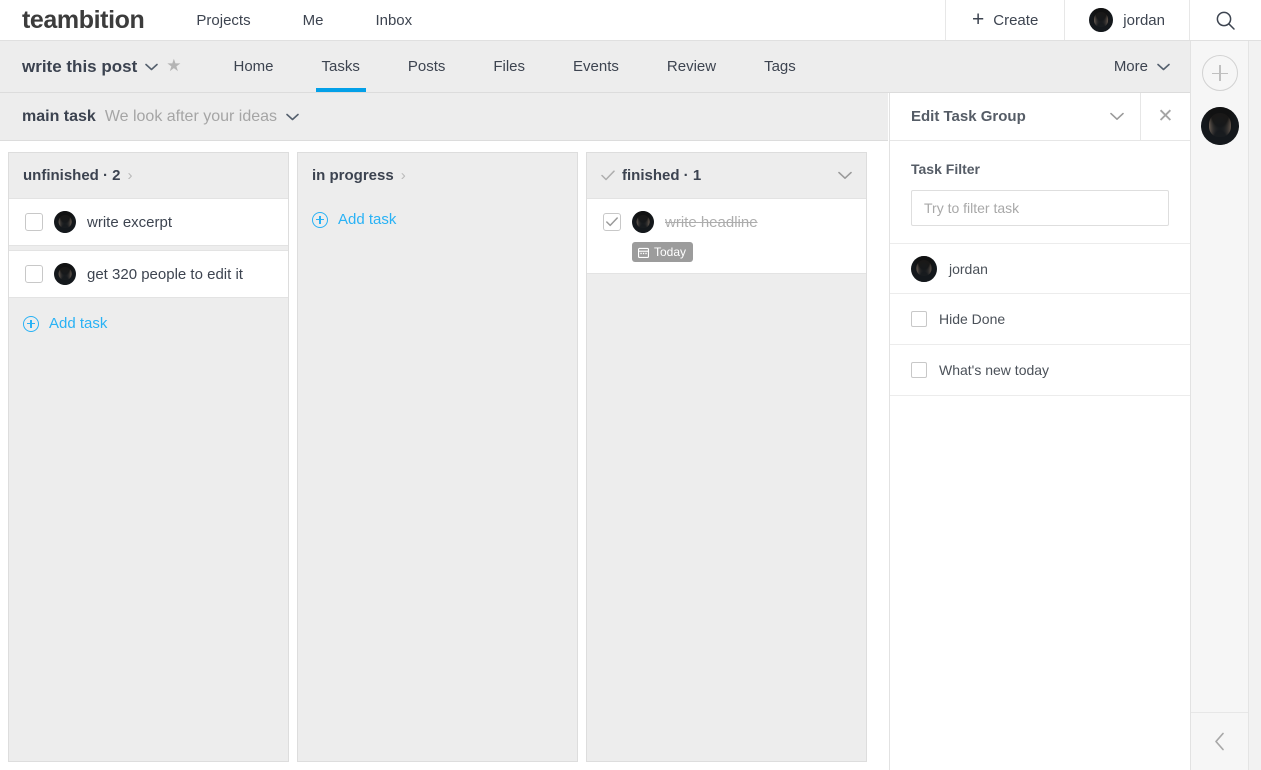  What do you see at coordinates (509, 66) in the screenshot?
I see `tab-files: Files` at bounding box center [509, 66].